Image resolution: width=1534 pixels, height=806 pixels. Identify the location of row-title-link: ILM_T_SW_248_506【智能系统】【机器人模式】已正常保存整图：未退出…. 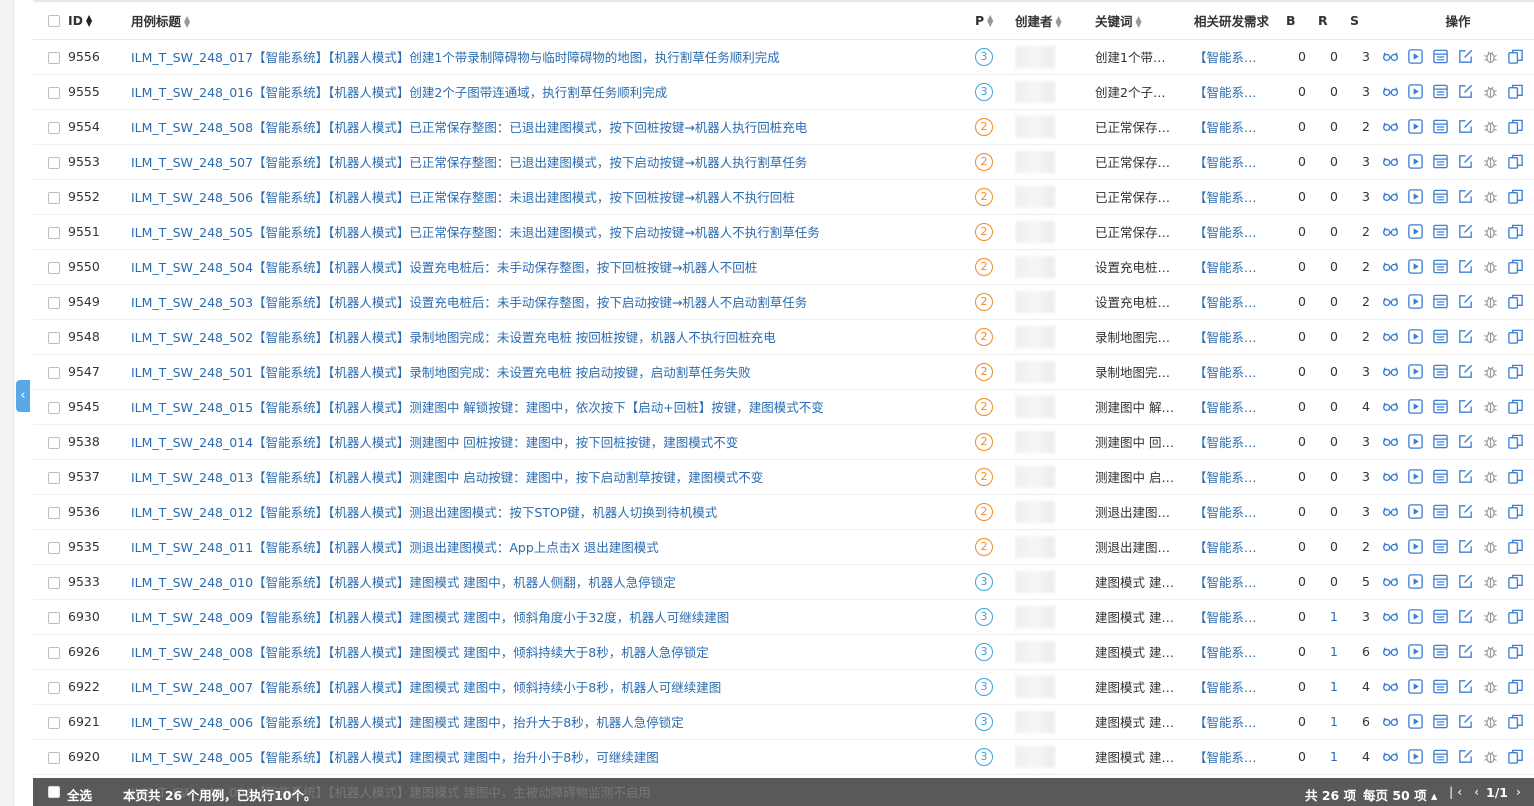
(463, 197).